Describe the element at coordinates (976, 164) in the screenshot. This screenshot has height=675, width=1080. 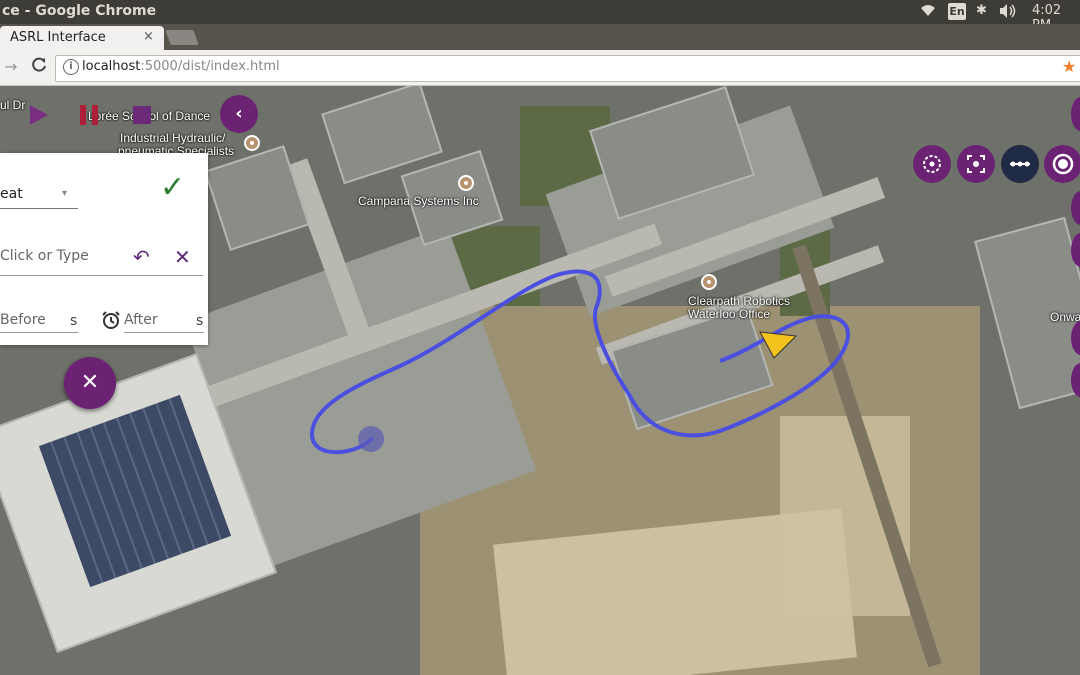
I see `fit-view-icon` at that location.